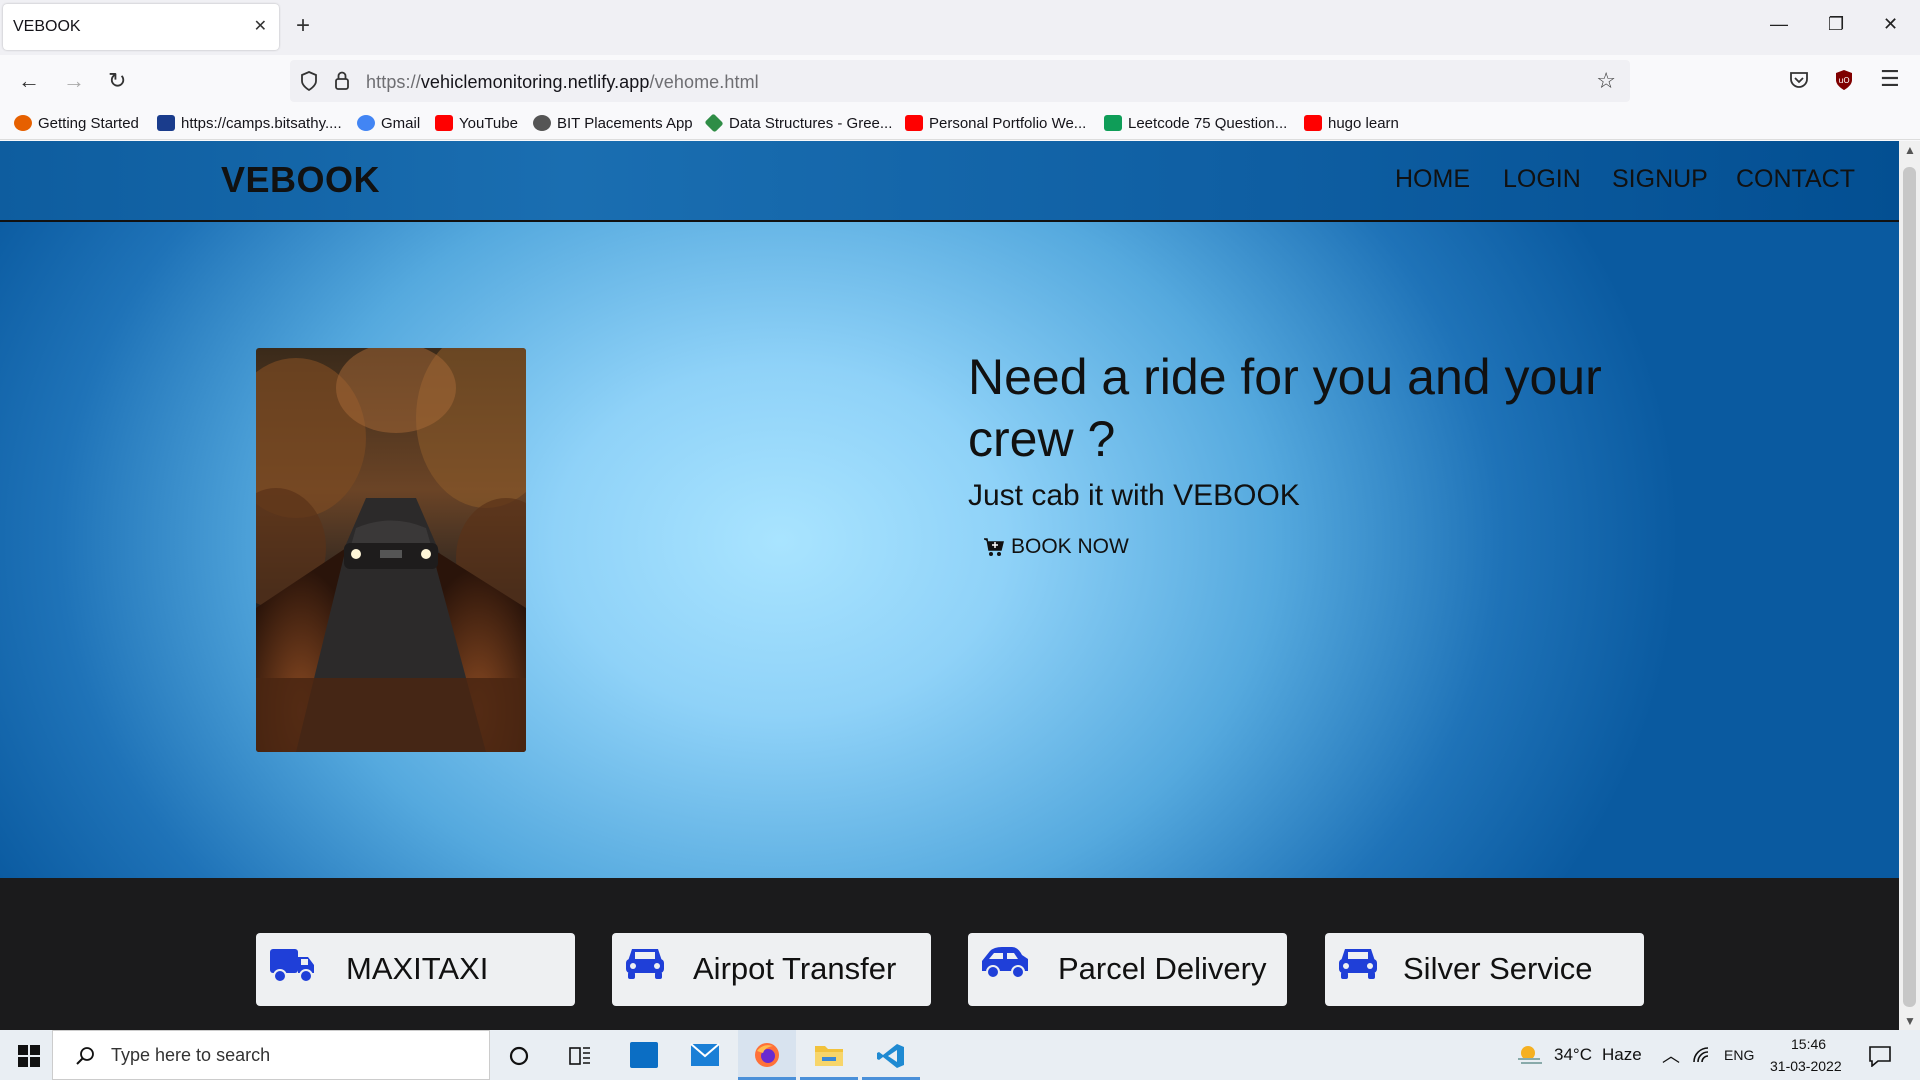 This screenshot has height=1080, width=1920. What do you see at coordinates (29, 1056) in the screenshot?
I see `windows-start-icon` at bounding box center [29, 1056].